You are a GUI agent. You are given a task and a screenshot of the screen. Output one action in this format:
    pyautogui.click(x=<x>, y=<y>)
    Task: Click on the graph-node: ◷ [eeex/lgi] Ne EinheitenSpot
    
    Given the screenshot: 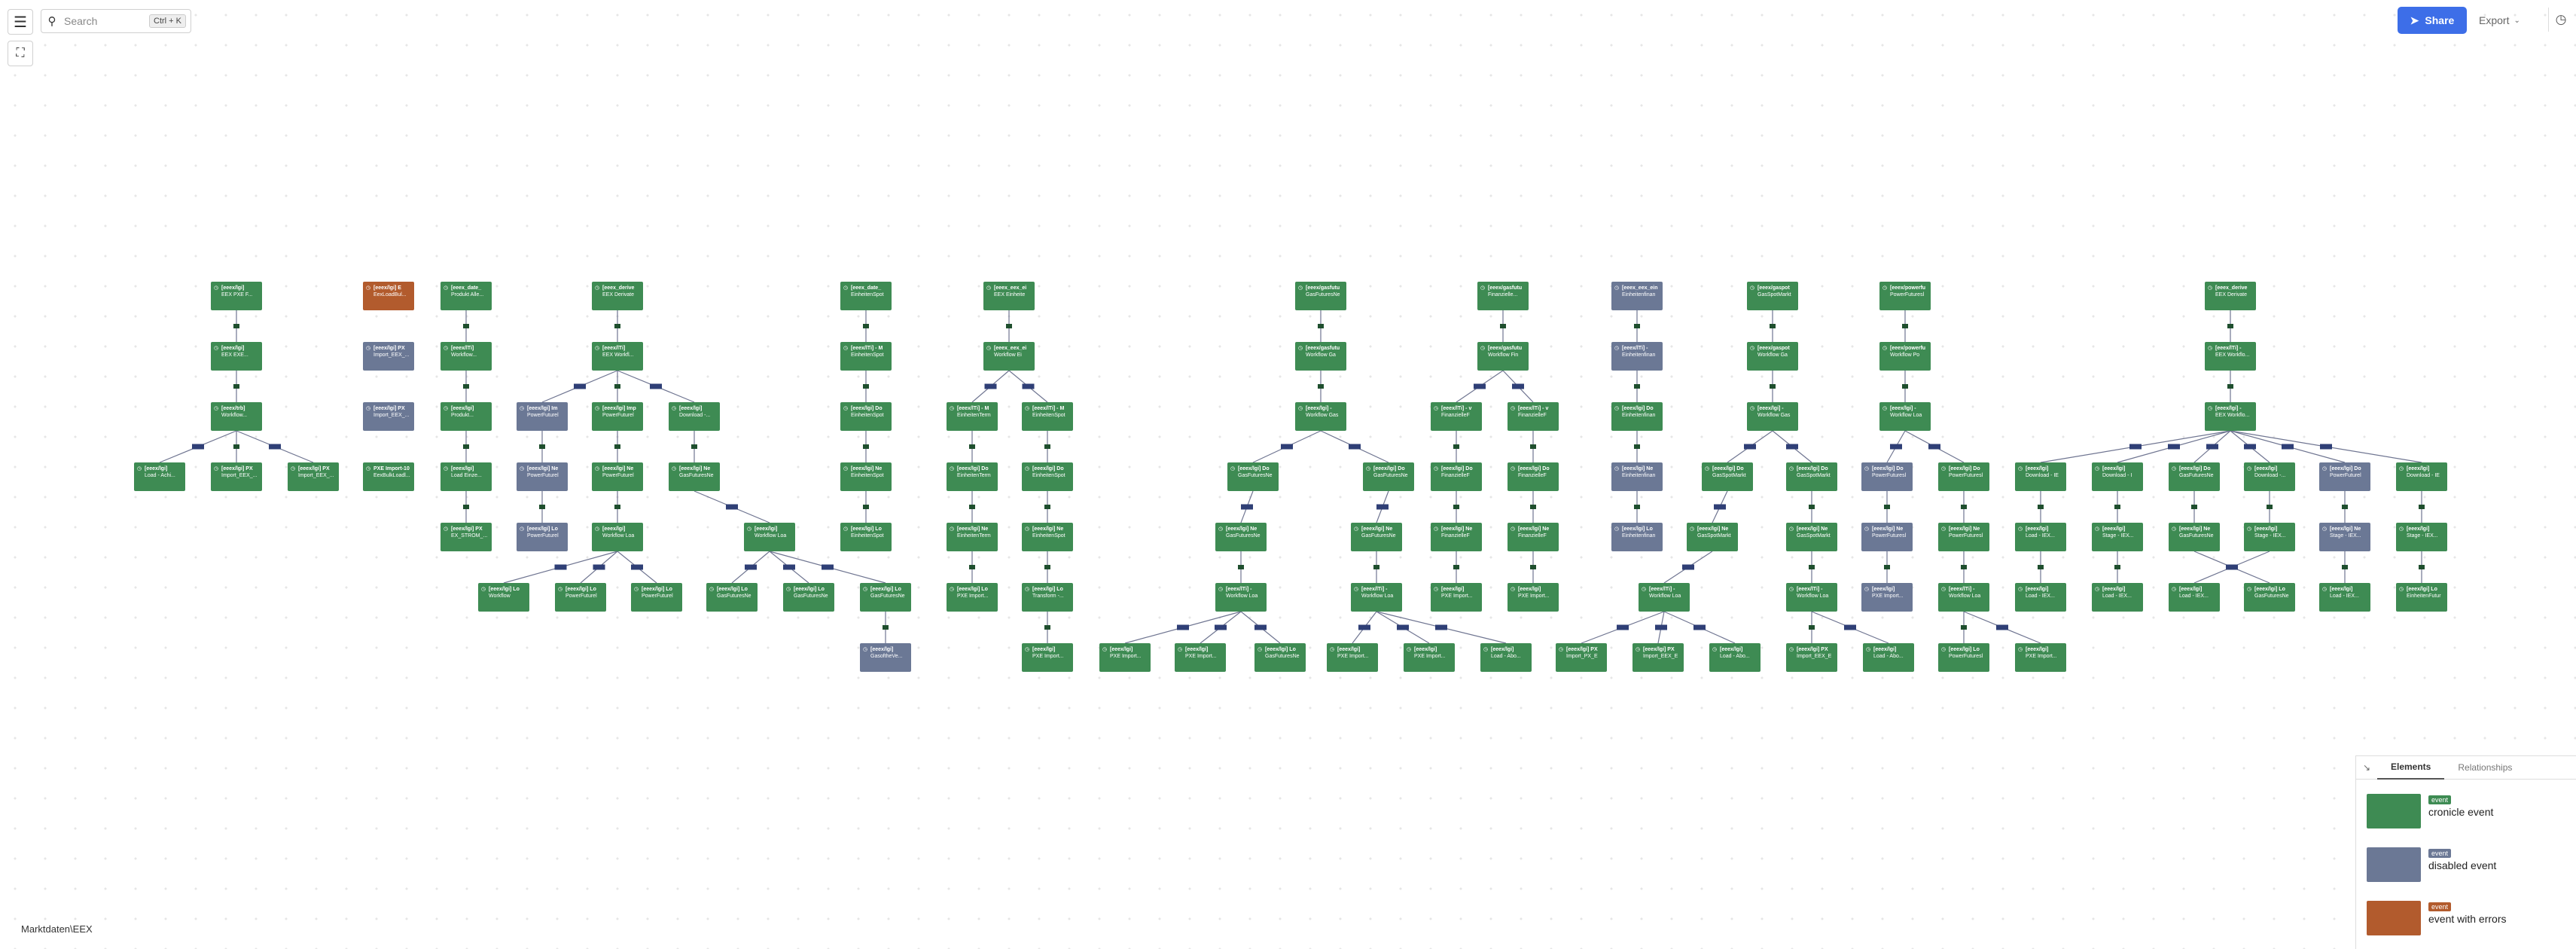 What is the action you would take?
    pyautogui.click(x=1047, y=537)
    